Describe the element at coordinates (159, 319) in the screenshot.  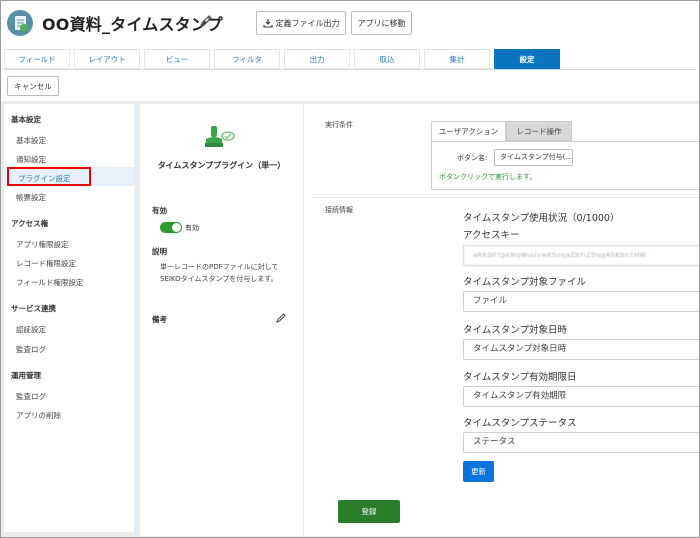
I see `notes-label: 備考` at that location.